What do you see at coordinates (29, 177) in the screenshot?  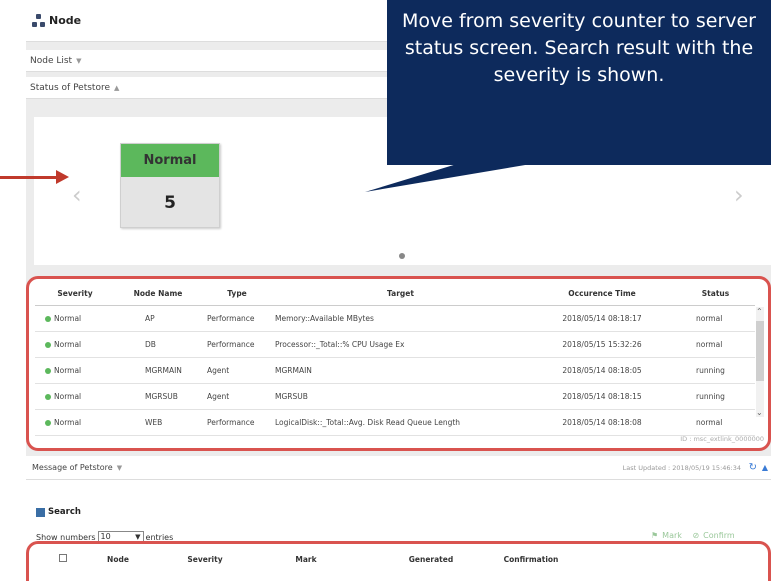 I see `pointer-arrow-shaft` at bounding box center [29, 177].